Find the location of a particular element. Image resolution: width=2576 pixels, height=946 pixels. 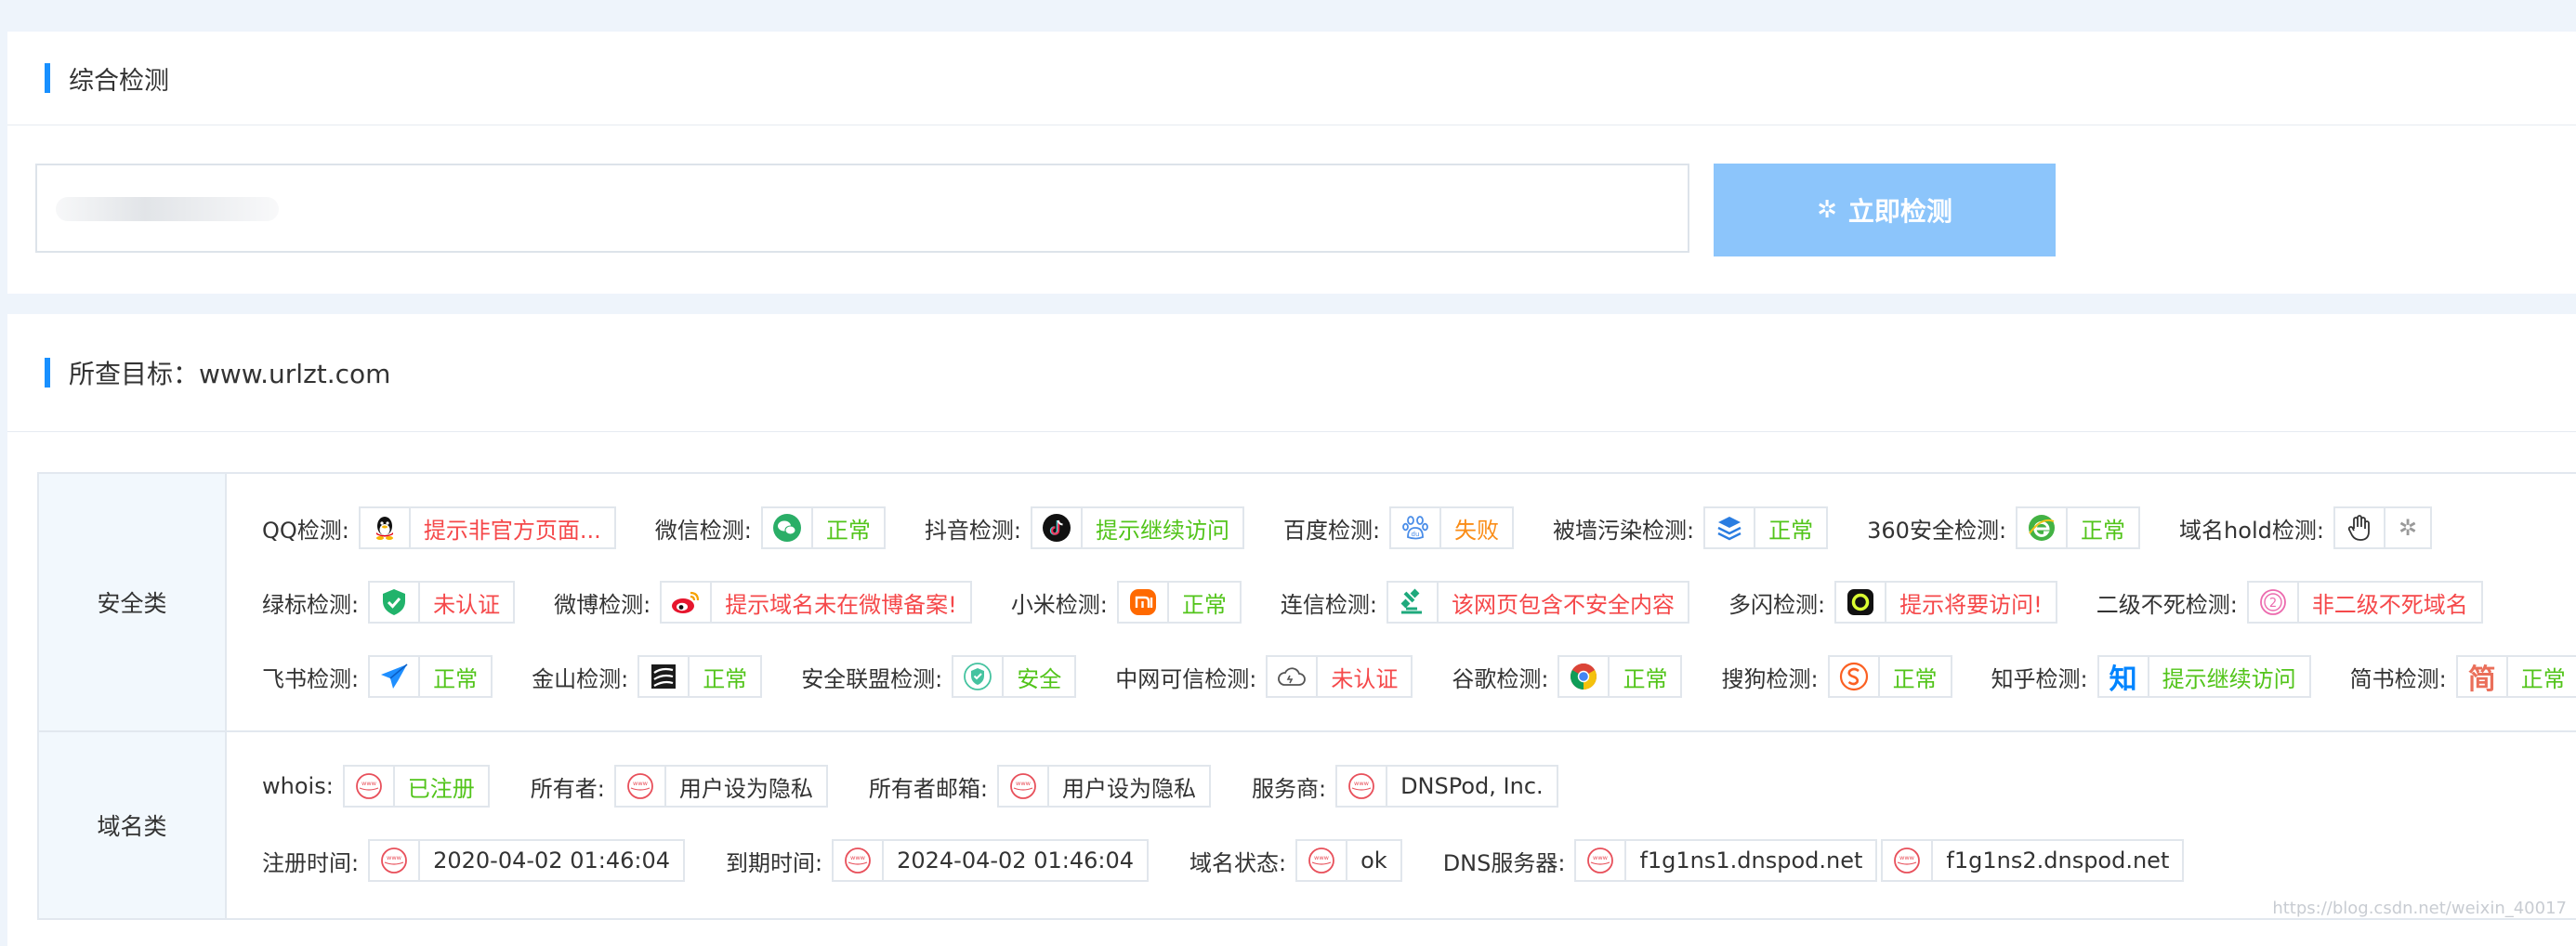

check-result-chip: 知提示继续访问 is located at coordinates (2203, 676).